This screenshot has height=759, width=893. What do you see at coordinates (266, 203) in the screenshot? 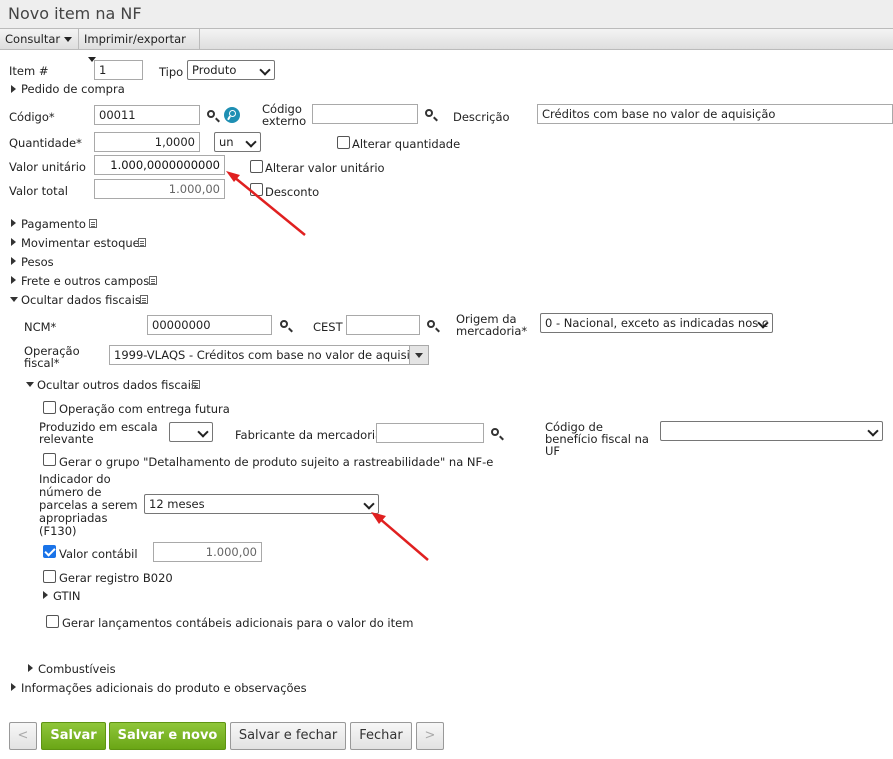
I see `annotation-arrow-valor-unitario` at bounding box center [266, 203].